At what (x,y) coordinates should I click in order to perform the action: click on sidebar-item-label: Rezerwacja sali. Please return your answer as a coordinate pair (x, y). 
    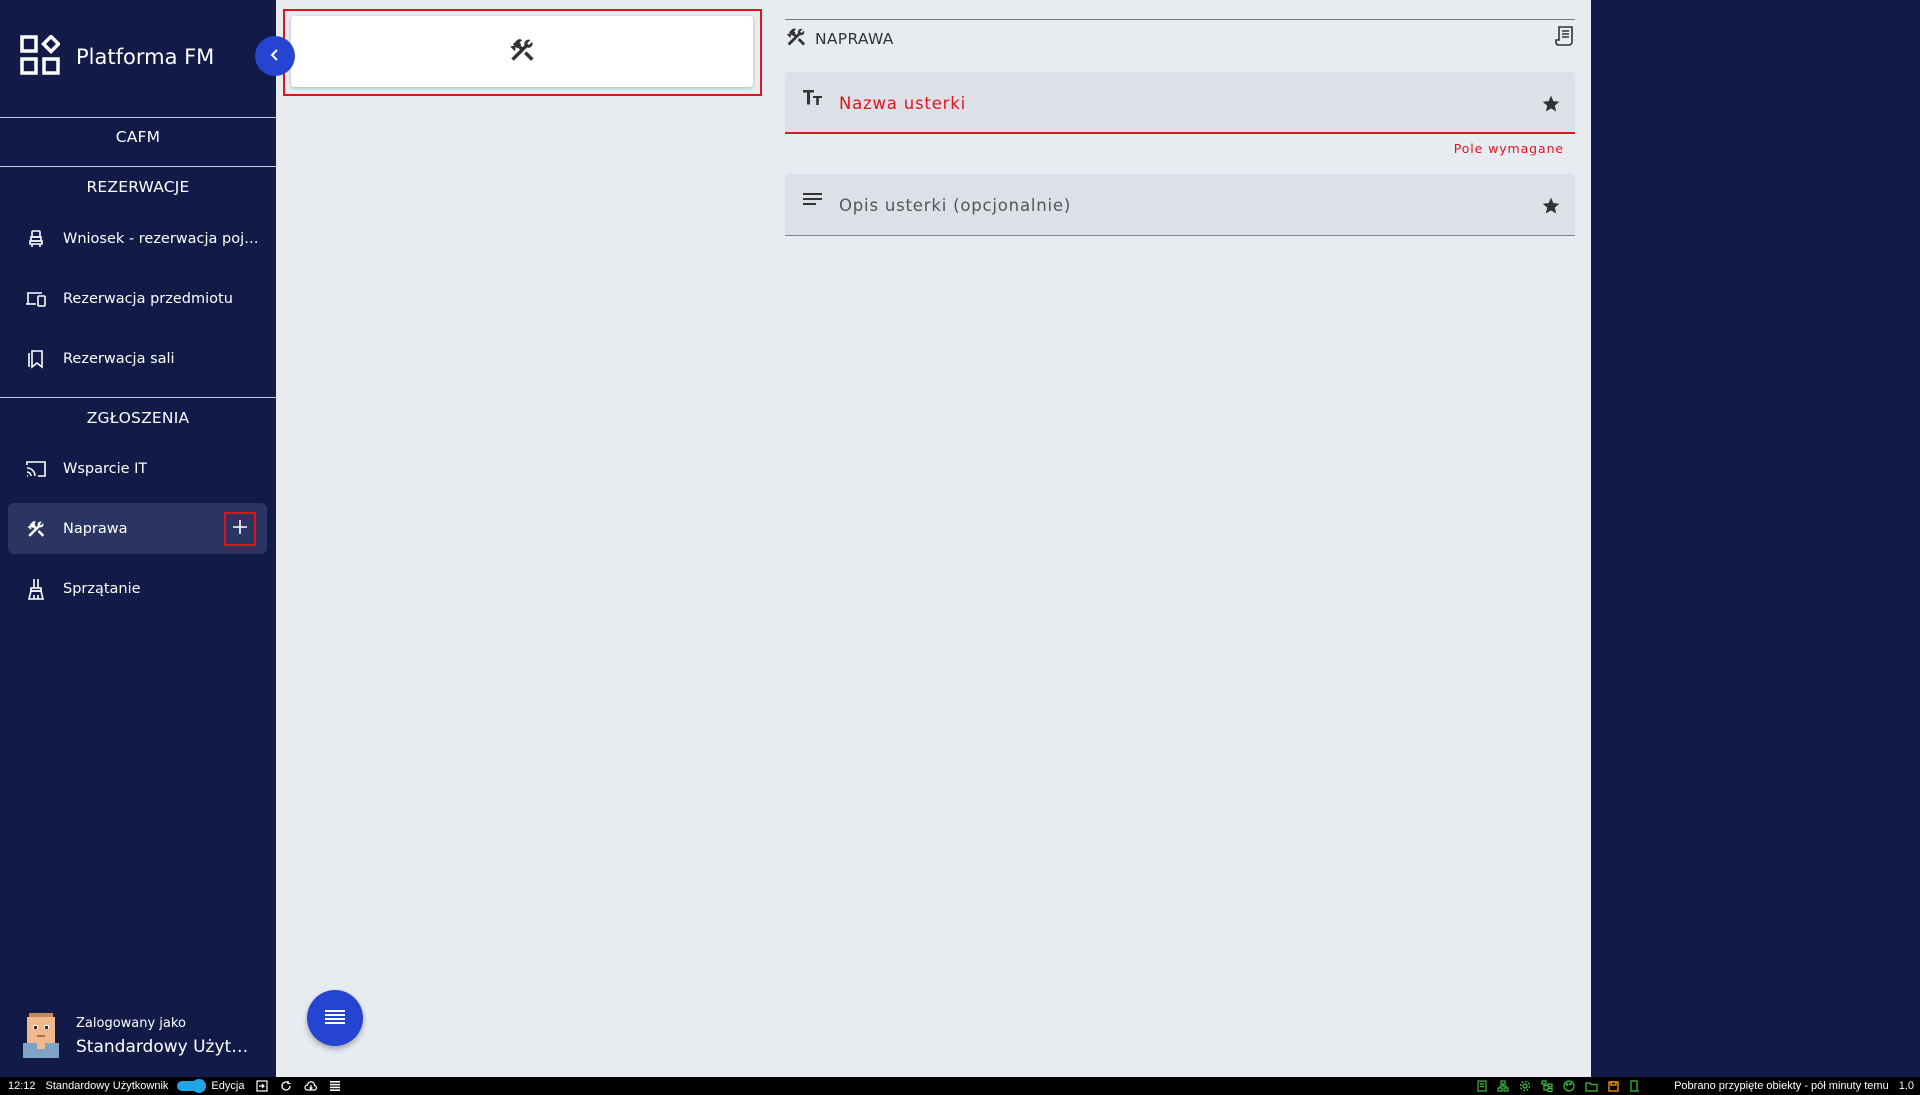
    Looking at the image, I should click on (119, 358).